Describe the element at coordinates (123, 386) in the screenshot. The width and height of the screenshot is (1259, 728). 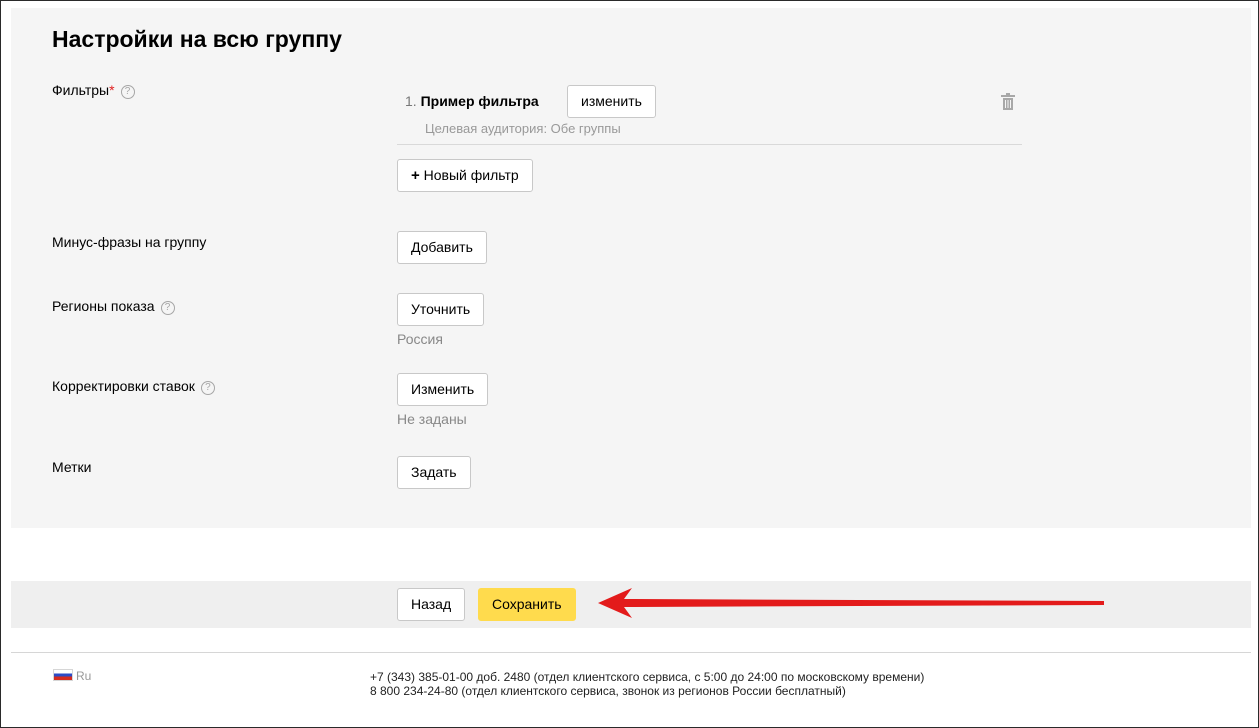
I see `bid-adjustments-label-text: Корректировки ставок` at that location.